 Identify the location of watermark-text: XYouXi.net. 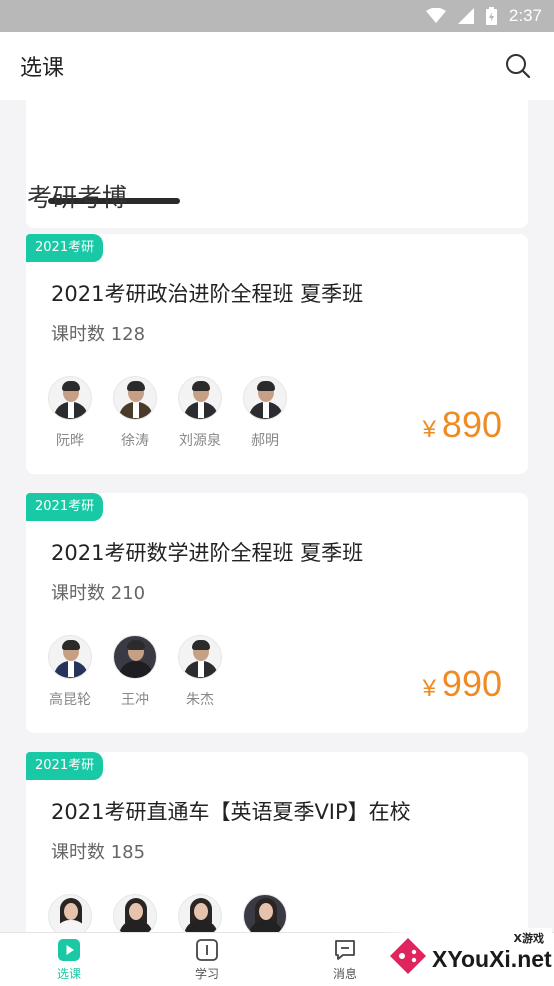
(492, 959).